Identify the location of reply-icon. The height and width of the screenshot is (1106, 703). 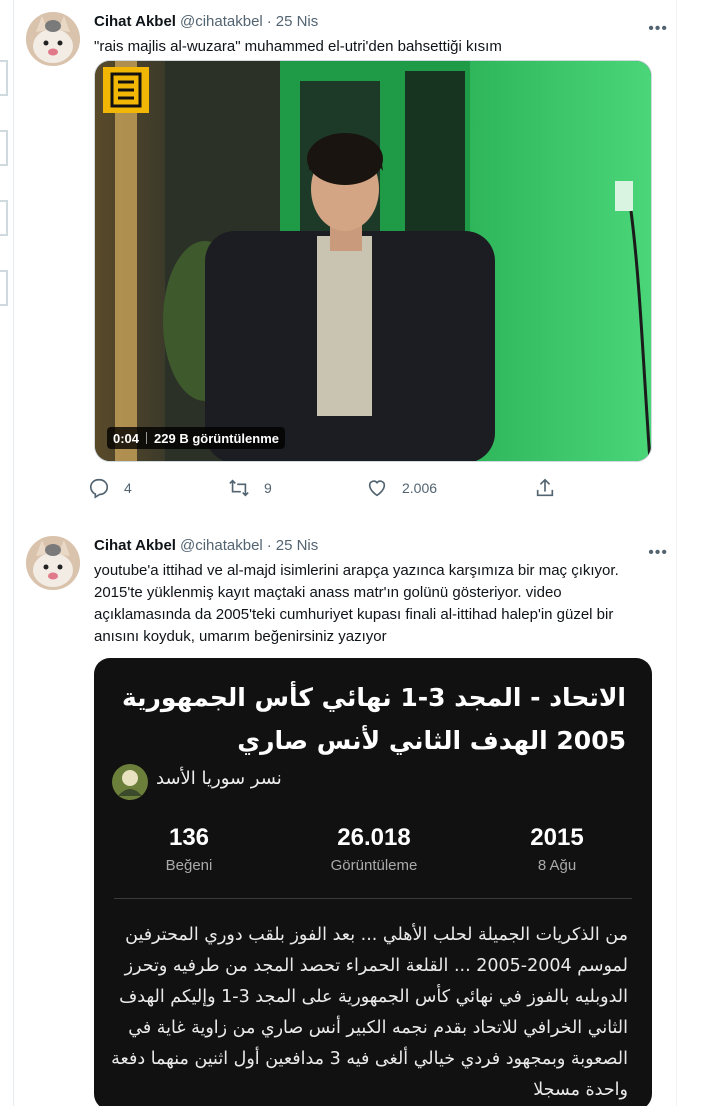
(99, 488).